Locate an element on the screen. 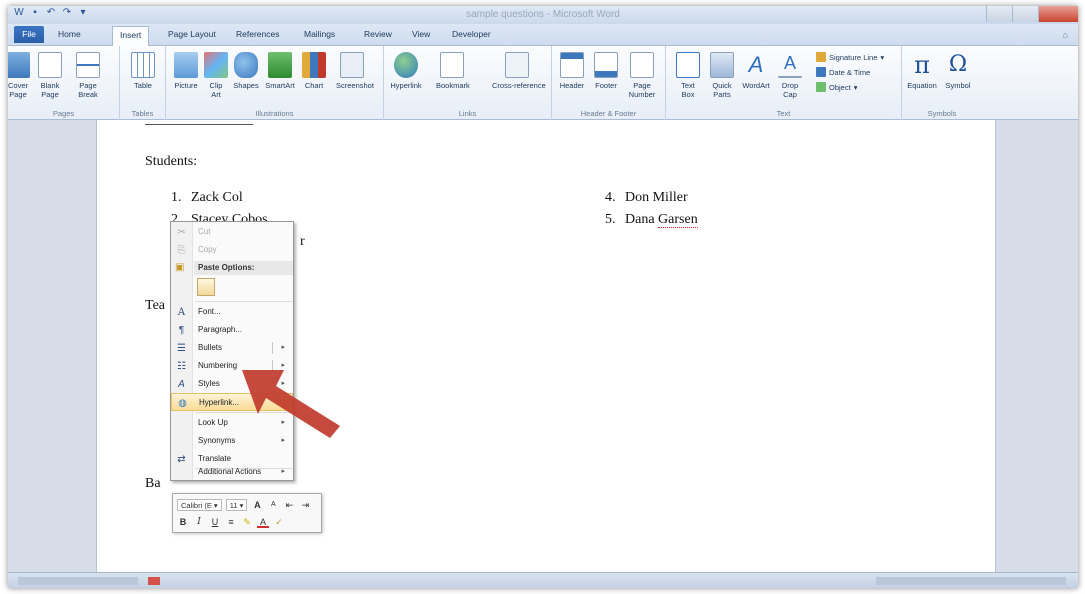  group-links: Hyperlink Bookmark Cross-reference Links is located at coordinates (468, 83).